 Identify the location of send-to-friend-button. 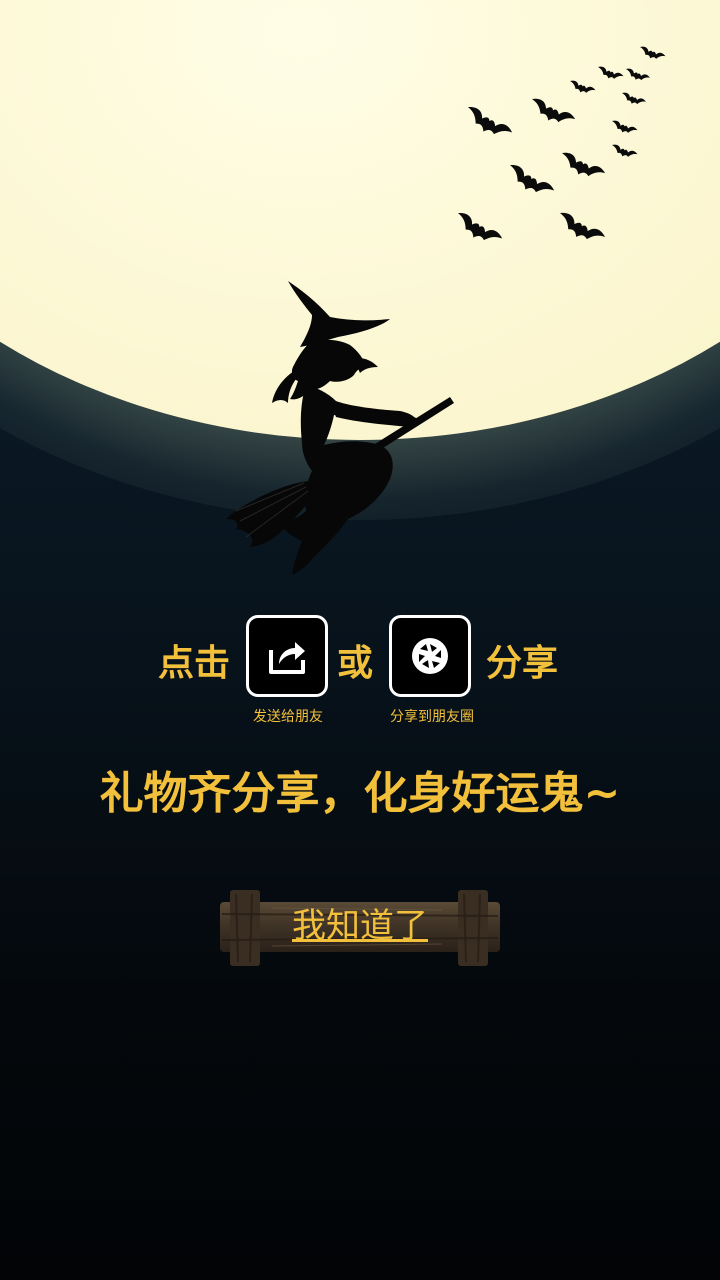
(287, 656).